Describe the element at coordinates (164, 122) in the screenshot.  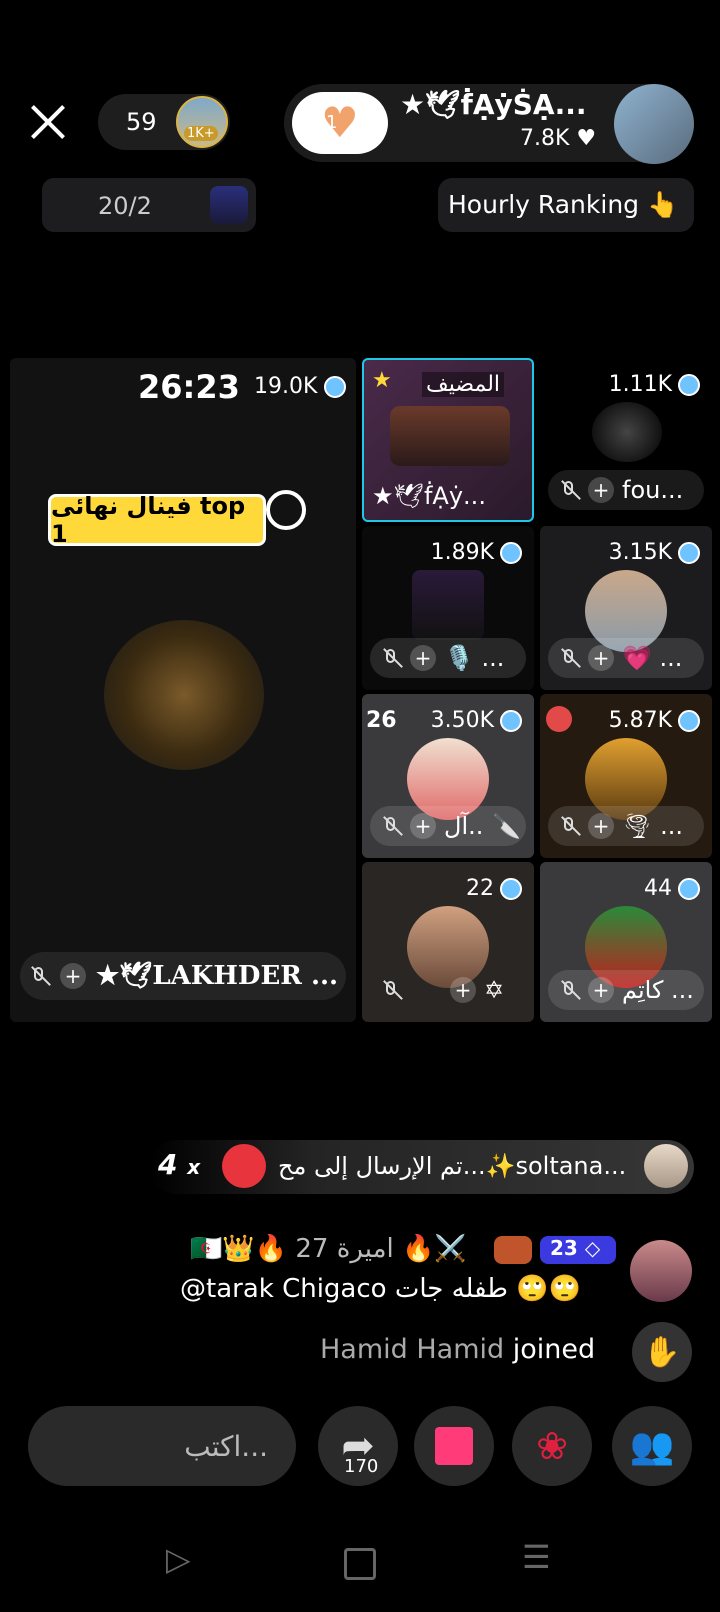
I see `viewer-count-pill: 59 1K+` at that location.